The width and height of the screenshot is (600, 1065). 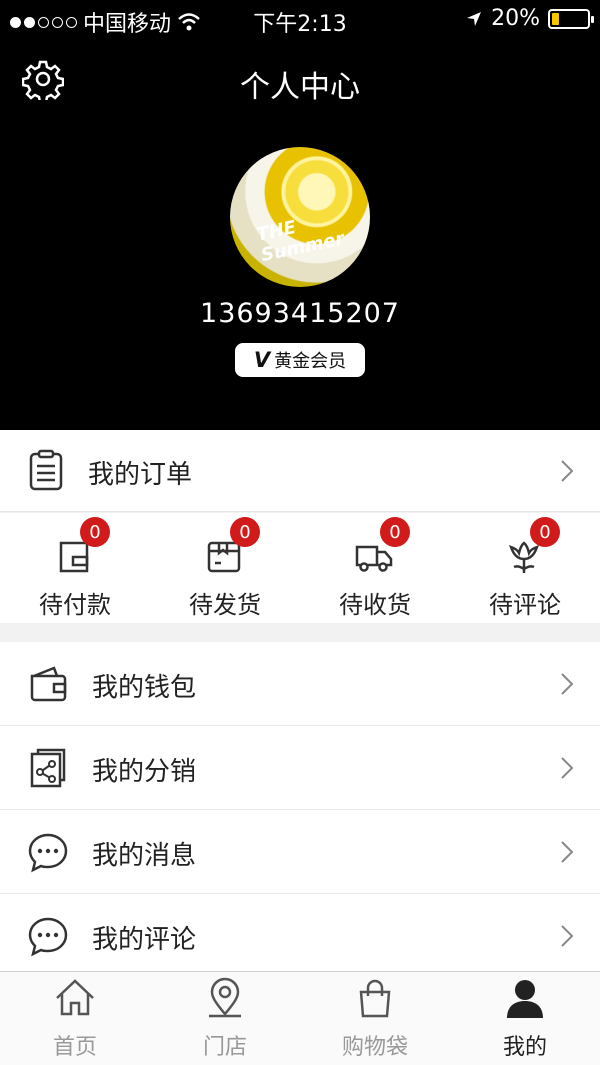 What do you see at coordinates (300, 471) in the screenshot?
I see `my-orders-row: 我的订单` at bounding box center [300, 471].